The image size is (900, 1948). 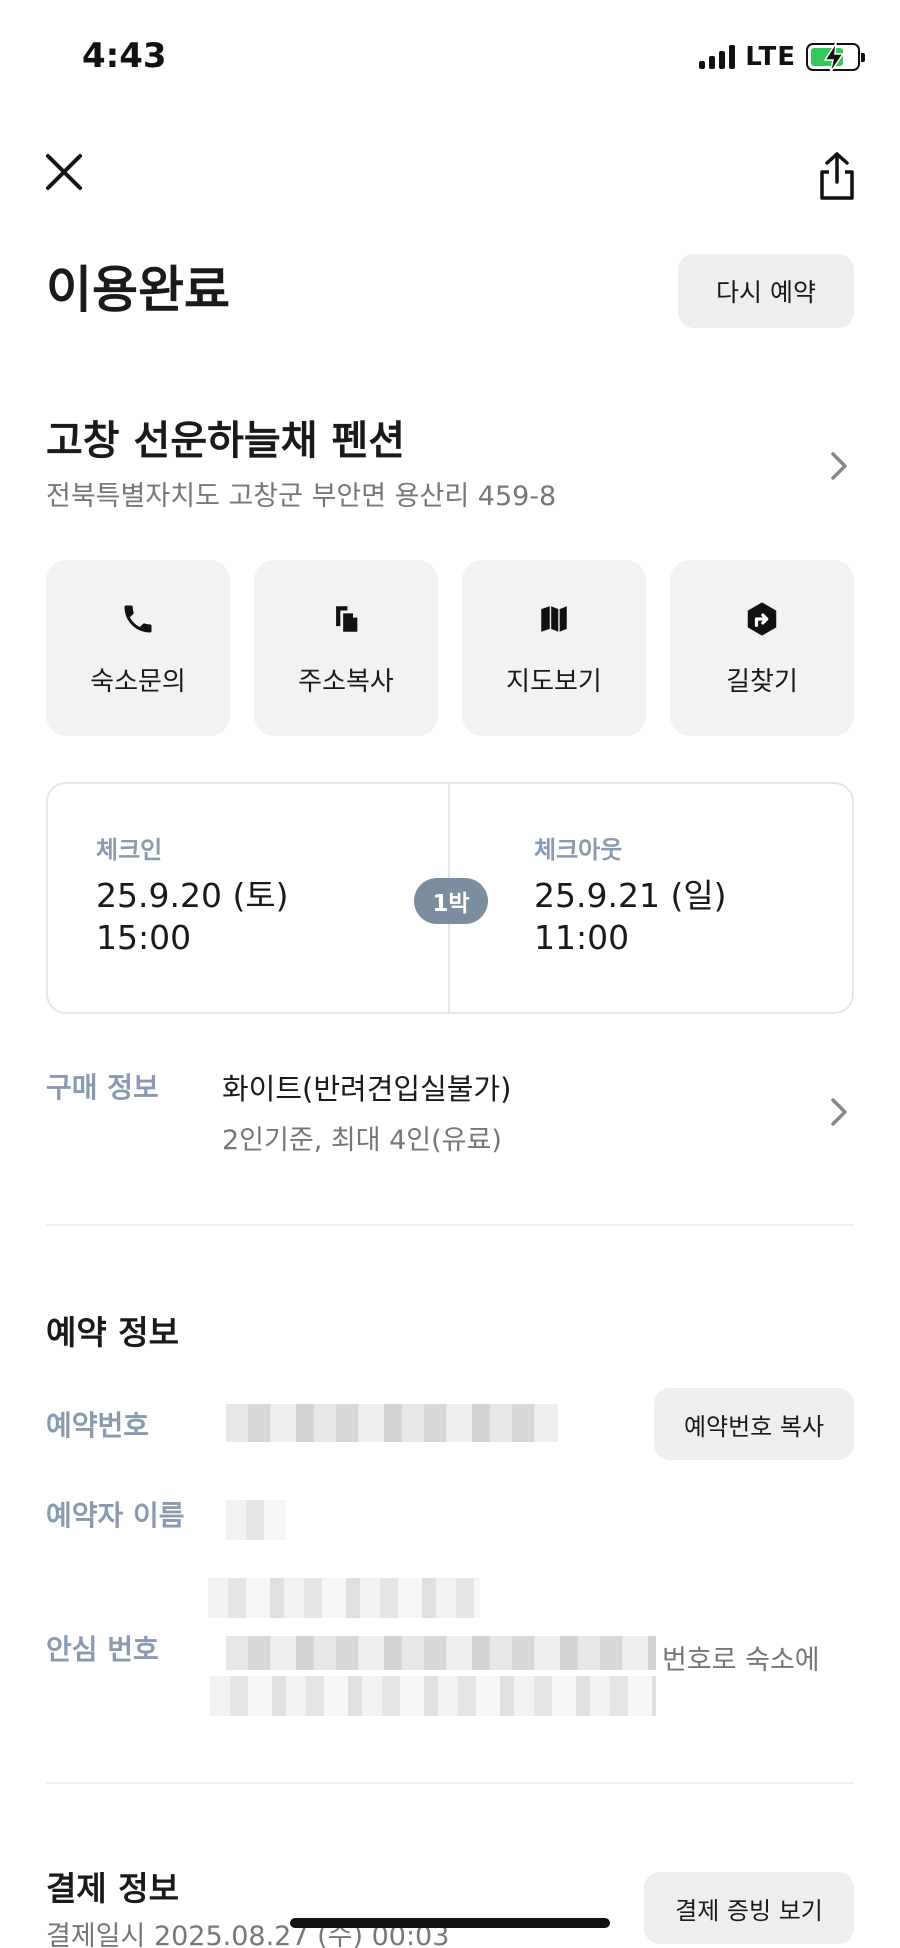 I want to click on signal-icon, so click(x=717, y=57).